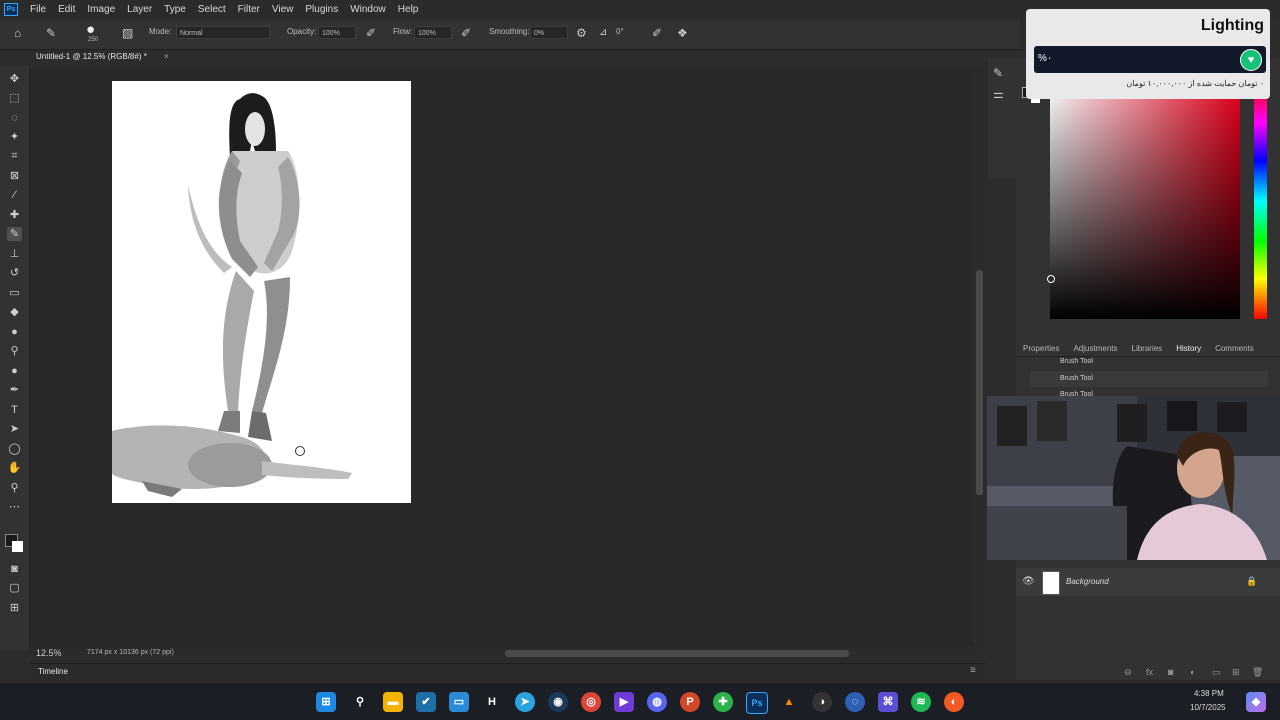  Describe the element at coordinates (549, 32) in the screenshot. I see `smoothing-field: 0%` at that location.